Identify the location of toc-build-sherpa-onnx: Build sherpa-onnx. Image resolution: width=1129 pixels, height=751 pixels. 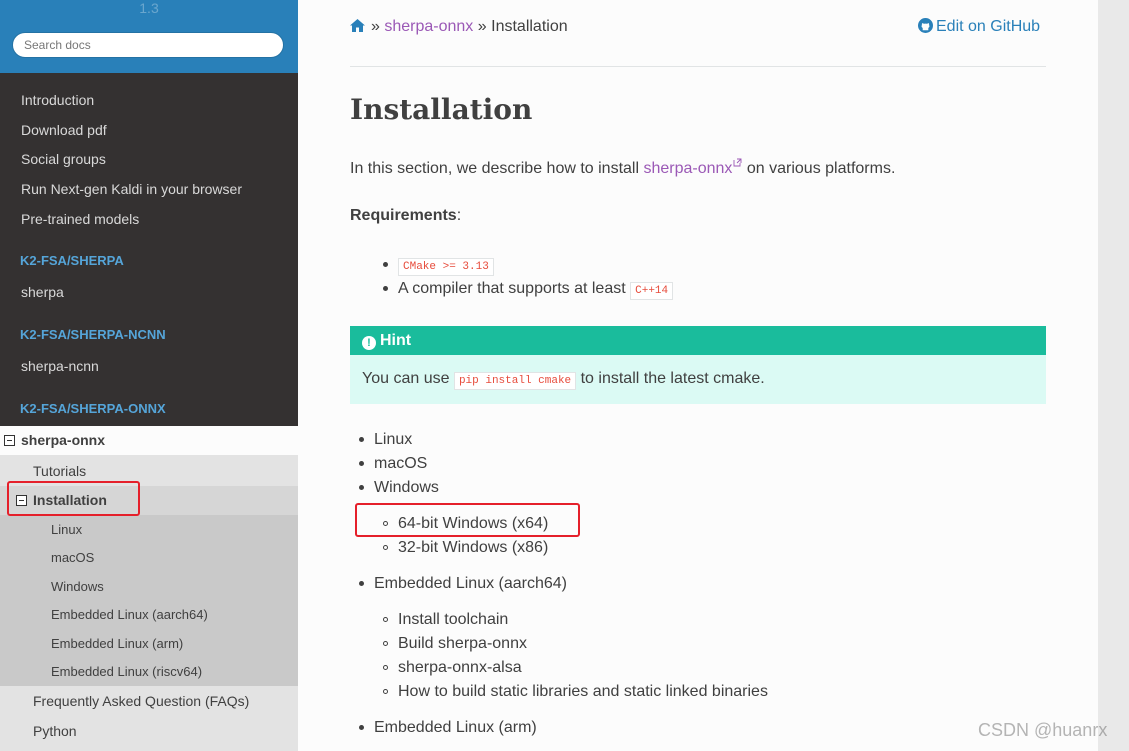
(462, 644).